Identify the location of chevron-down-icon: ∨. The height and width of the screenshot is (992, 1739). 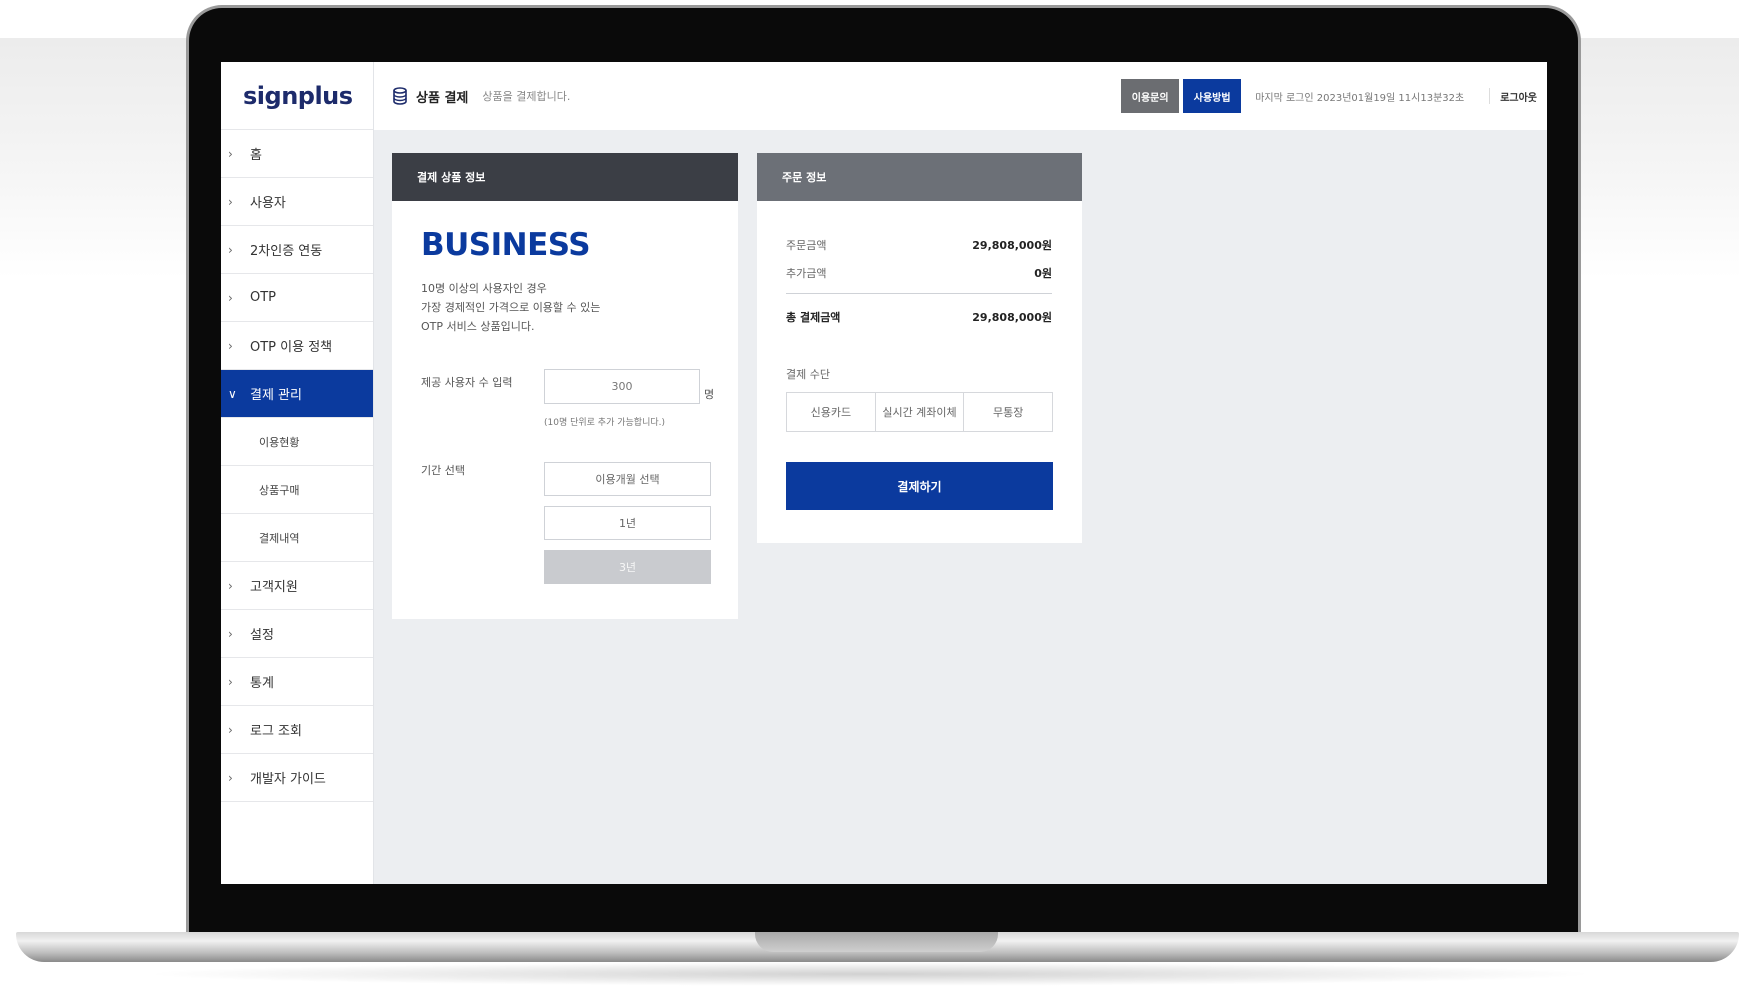
(232, 393).